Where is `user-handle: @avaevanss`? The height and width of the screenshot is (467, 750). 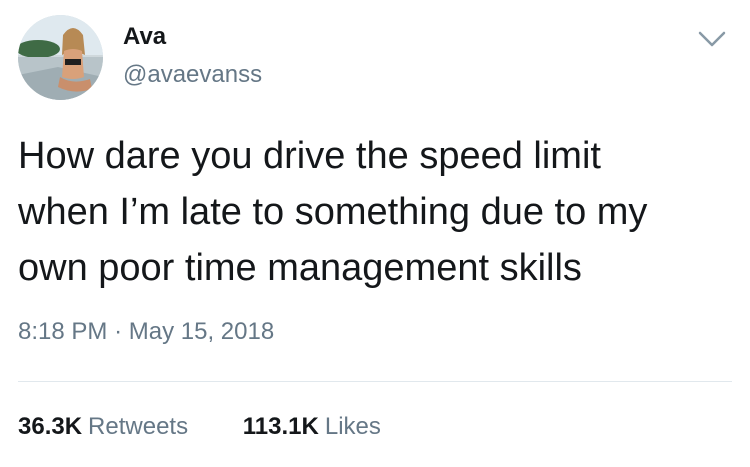
user-handle: @avaevanss is located at coordinates (192, 75).